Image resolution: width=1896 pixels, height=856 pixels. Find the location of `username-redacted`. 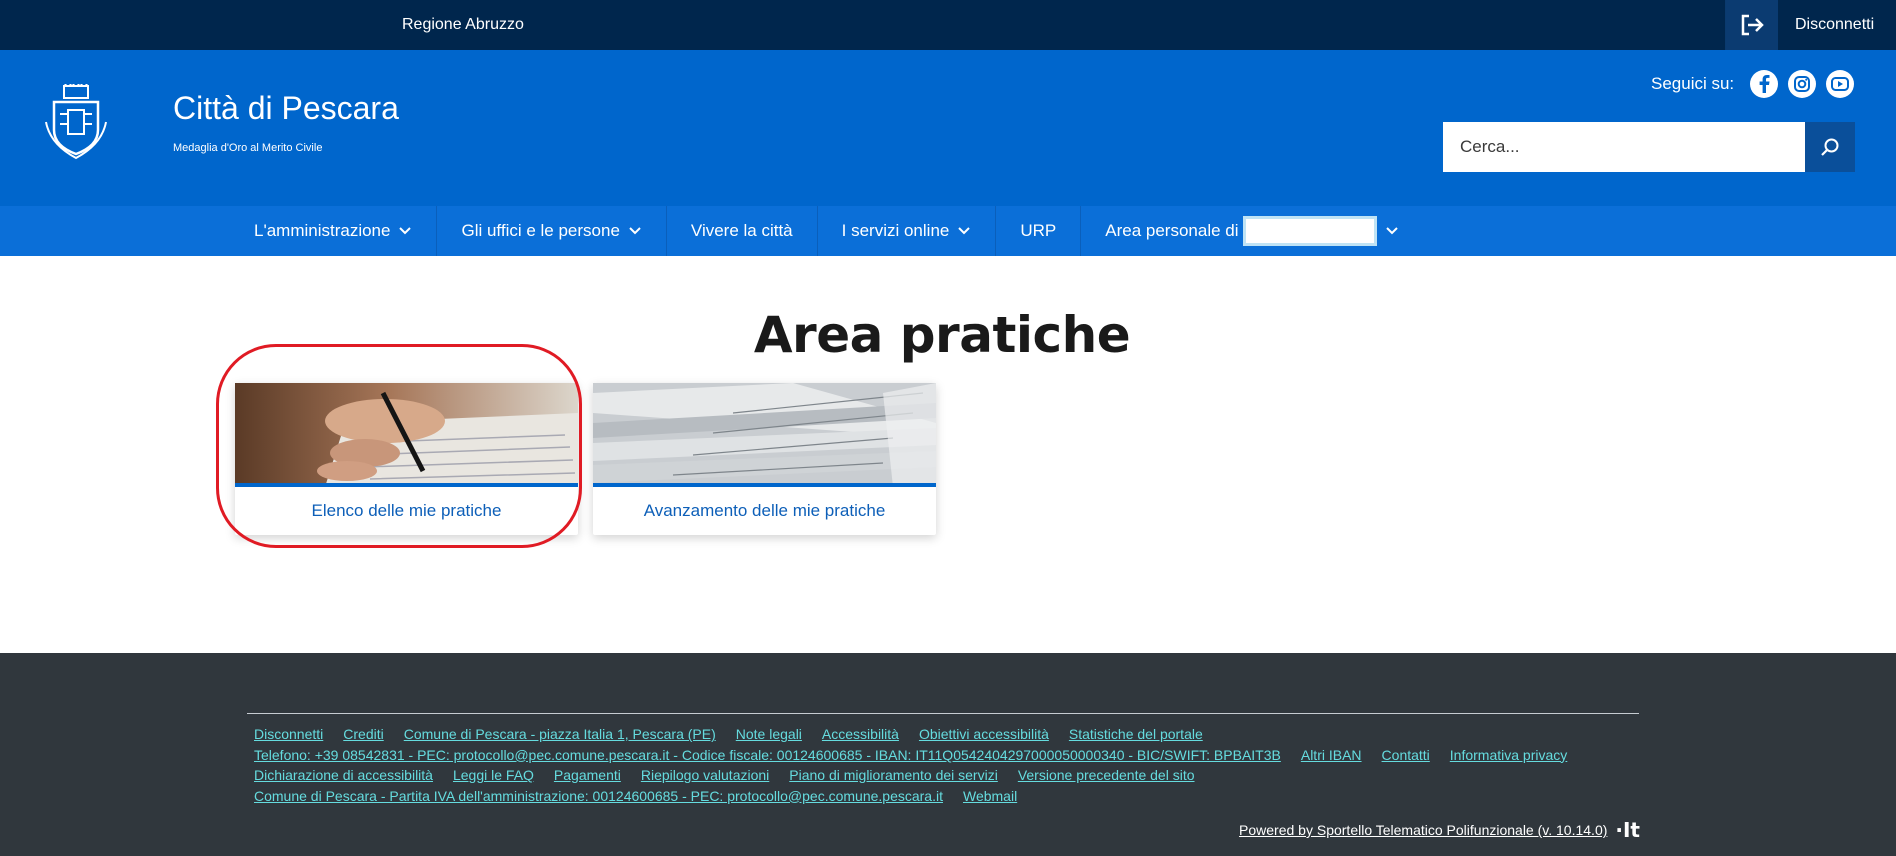

username-redacted is located at coordinates (1309, 231).